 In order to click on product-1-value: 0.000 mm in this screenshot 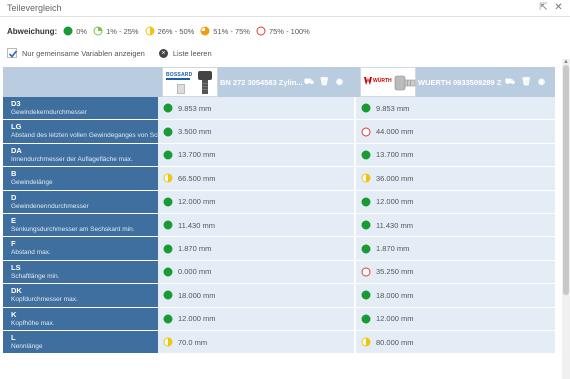, I will do `click(256, 272)`.